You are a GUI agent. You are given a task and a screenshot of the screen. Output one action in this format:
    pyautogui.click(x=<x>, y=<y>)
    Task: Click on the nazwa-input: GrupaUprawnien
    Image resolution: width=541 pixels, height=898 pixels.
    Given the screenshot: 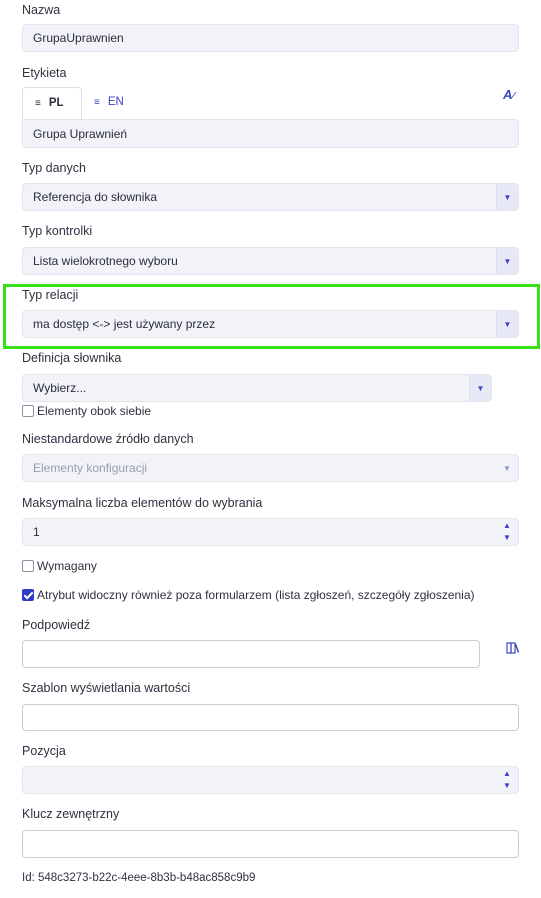 What is the action you would take?
    pyautogui.click(x=270, y=38)
    